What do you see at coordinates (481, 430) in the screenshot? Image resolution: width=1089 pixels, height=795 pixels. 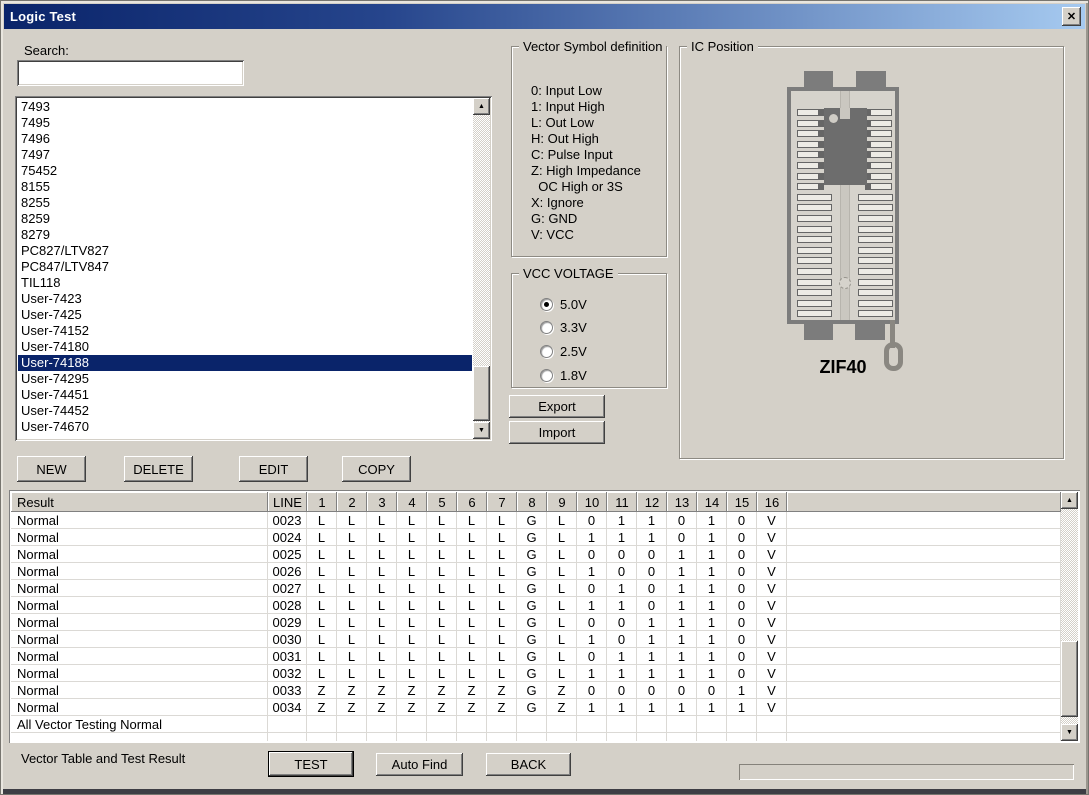 I see `list-scroll-down-button: ▼` at bounding box center [481, 430].